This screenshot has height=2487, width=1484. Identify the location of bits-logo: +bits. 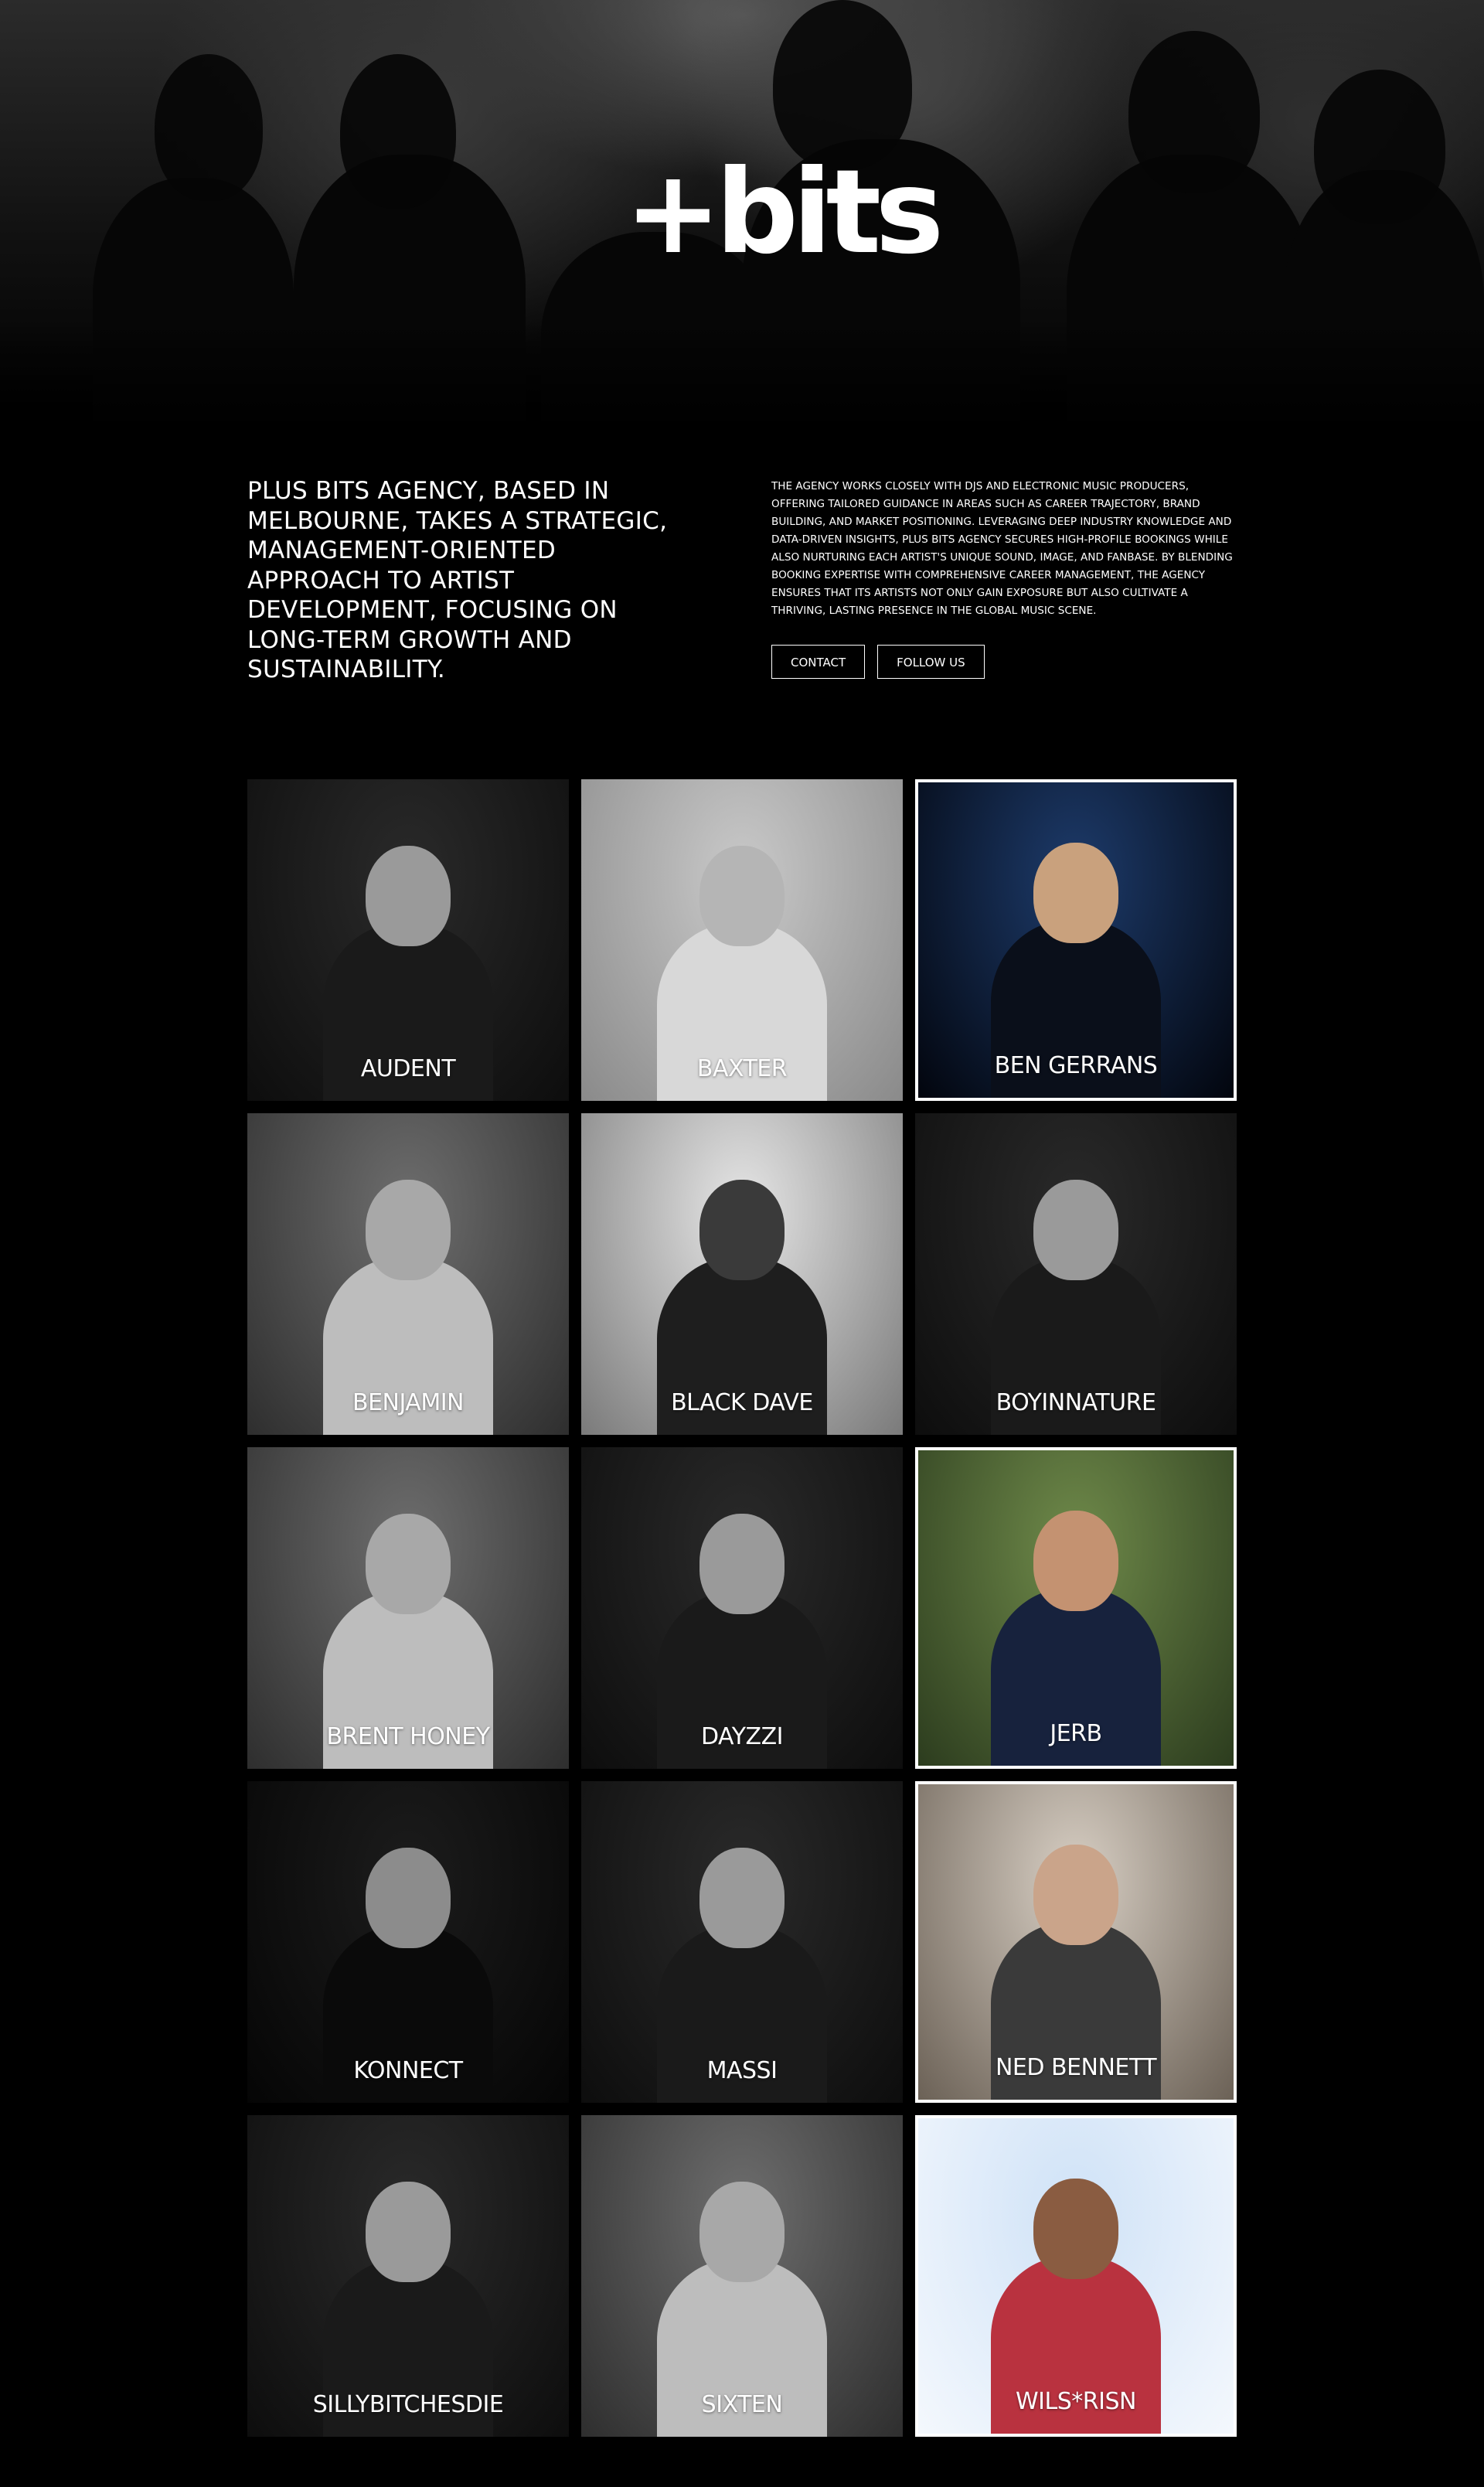
(784, 213).